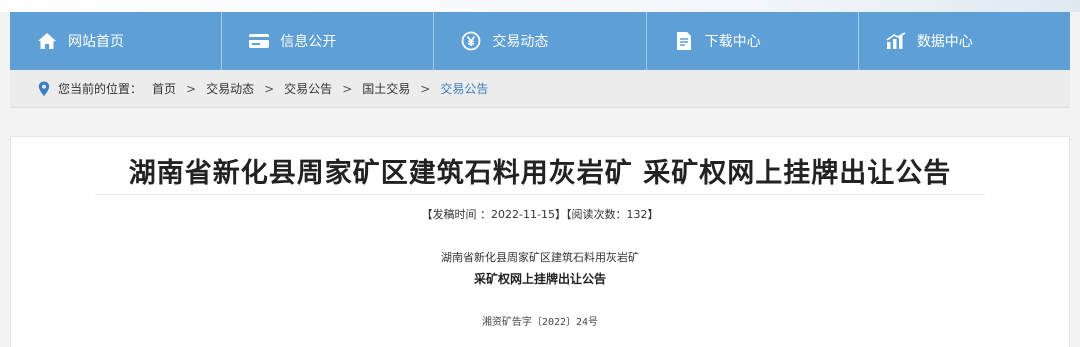 The image size is (1080, 347). I want to click on yen-circle-icon, so click(471, 41).